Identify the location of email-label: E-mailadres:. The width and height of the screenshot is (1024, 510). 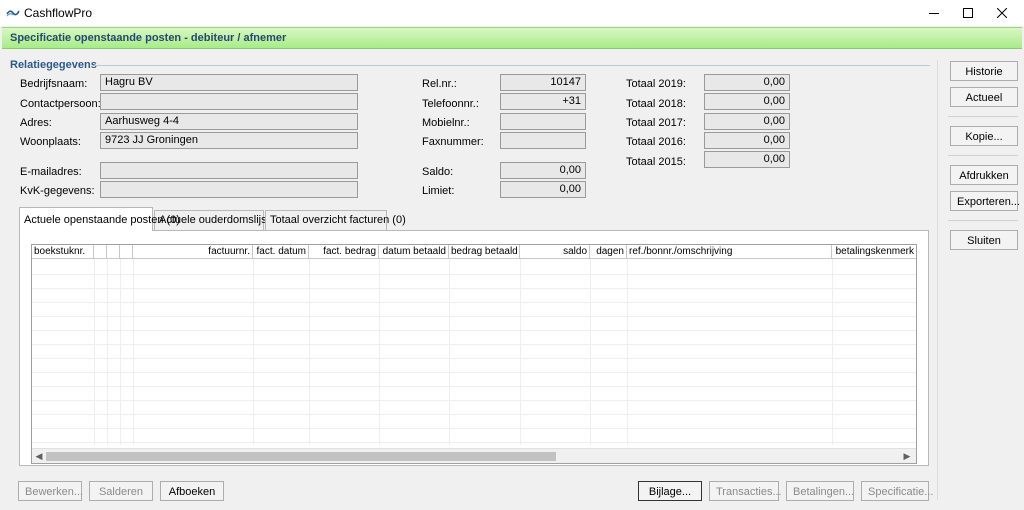
(51, 172).